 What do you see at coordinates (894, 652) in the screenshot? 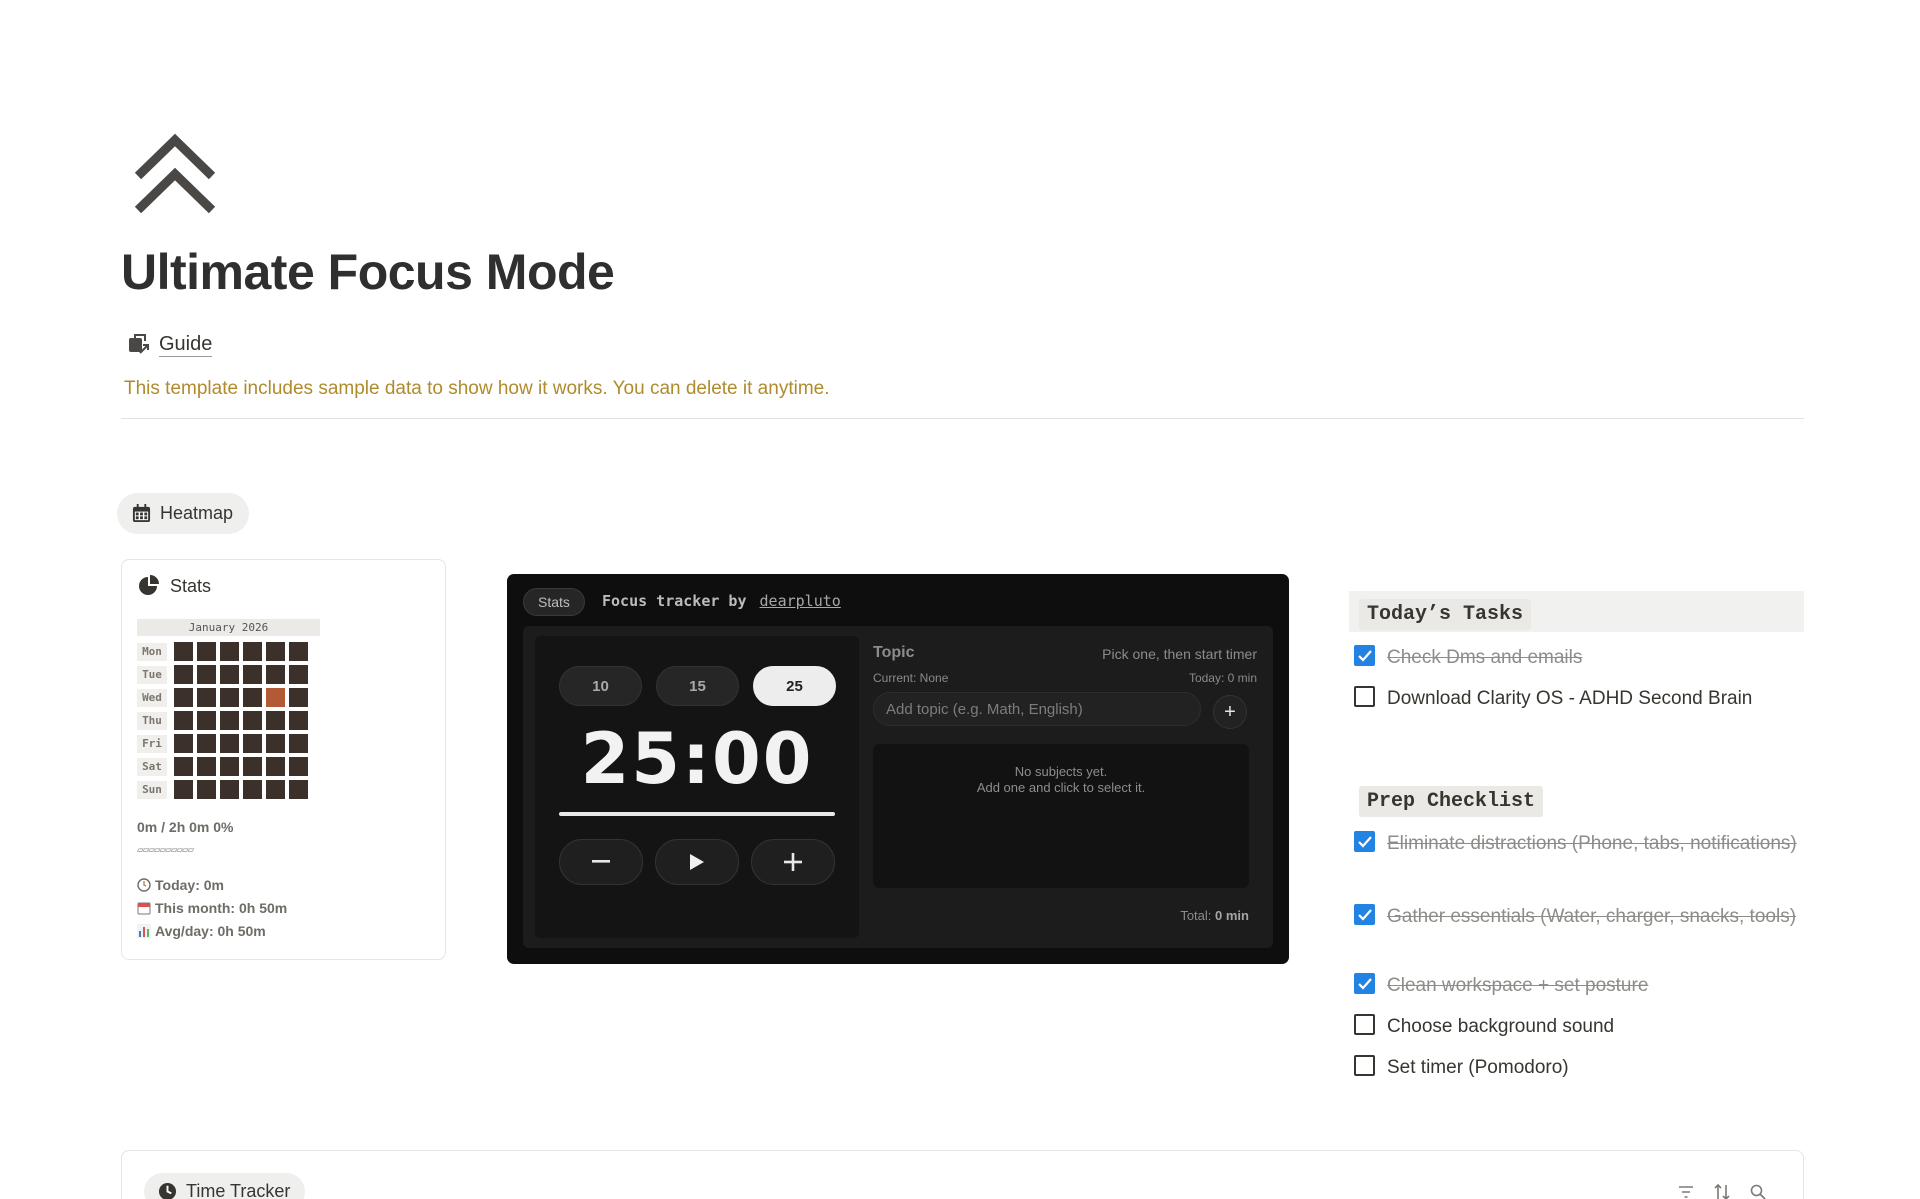
I see `topic-title: Topic` at bounding box center [894, 652].